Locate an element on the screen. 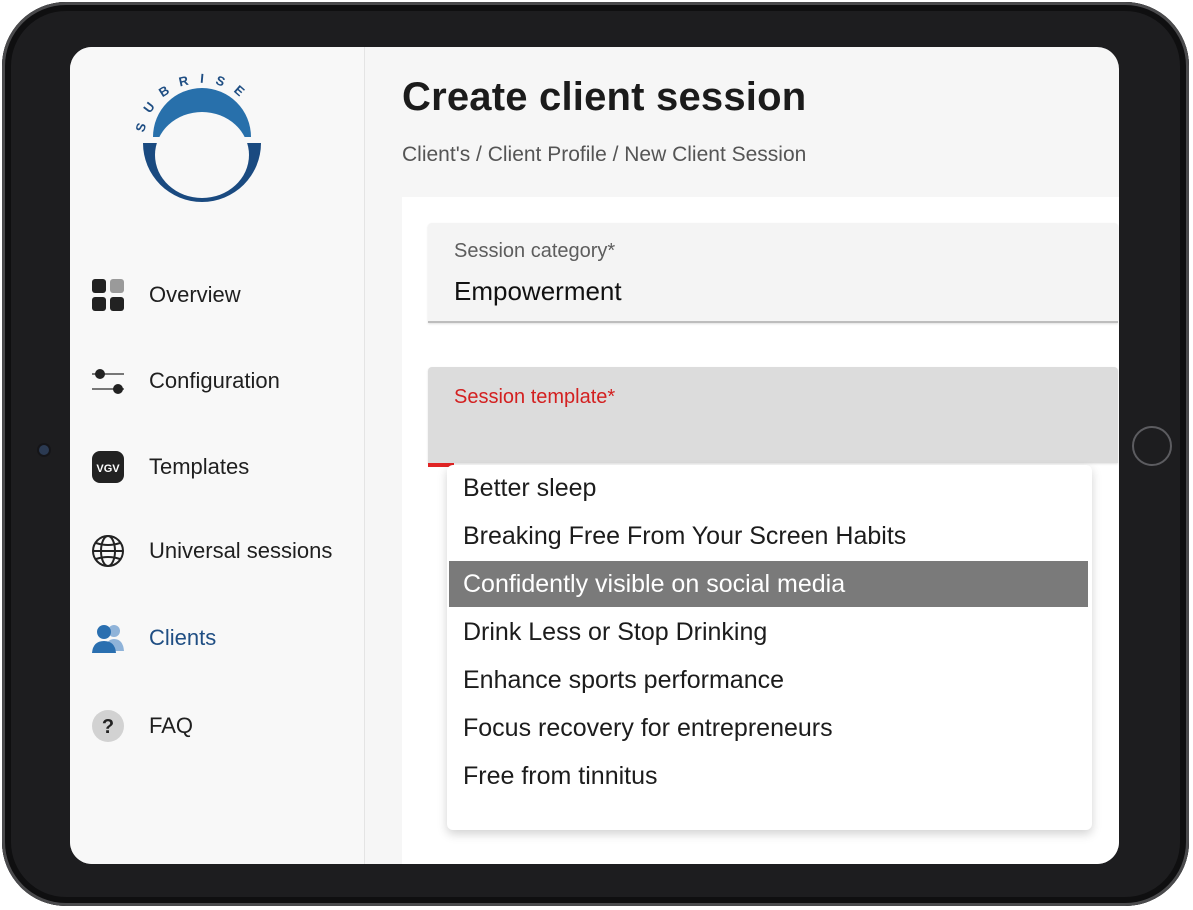 The width and height of the screenshot is (1193, 910). sidebar-item-overview: Overview is located at coordinates (165, 295).